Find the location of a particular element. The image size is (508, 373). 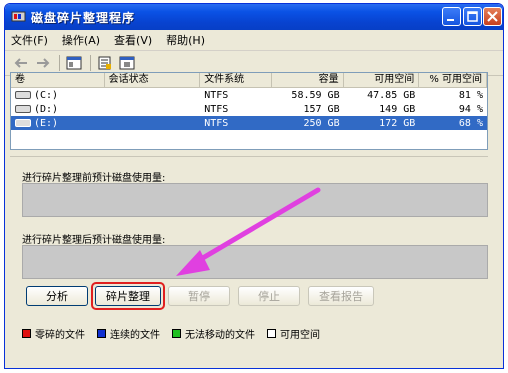

back-button is located at coordinates (21, 63).